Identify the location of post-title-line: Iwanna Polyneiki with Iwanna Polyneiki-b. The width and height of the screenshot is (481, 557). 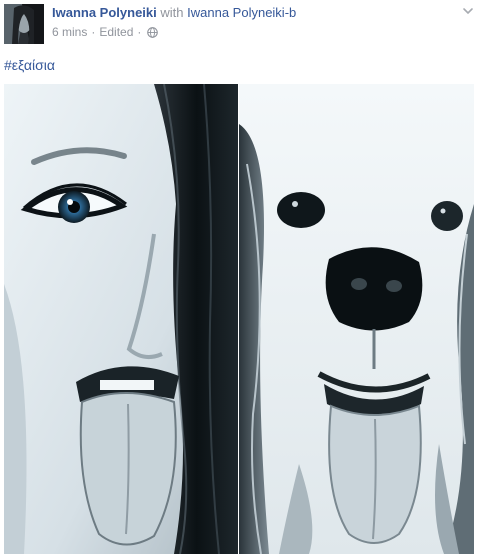
(174, 13).